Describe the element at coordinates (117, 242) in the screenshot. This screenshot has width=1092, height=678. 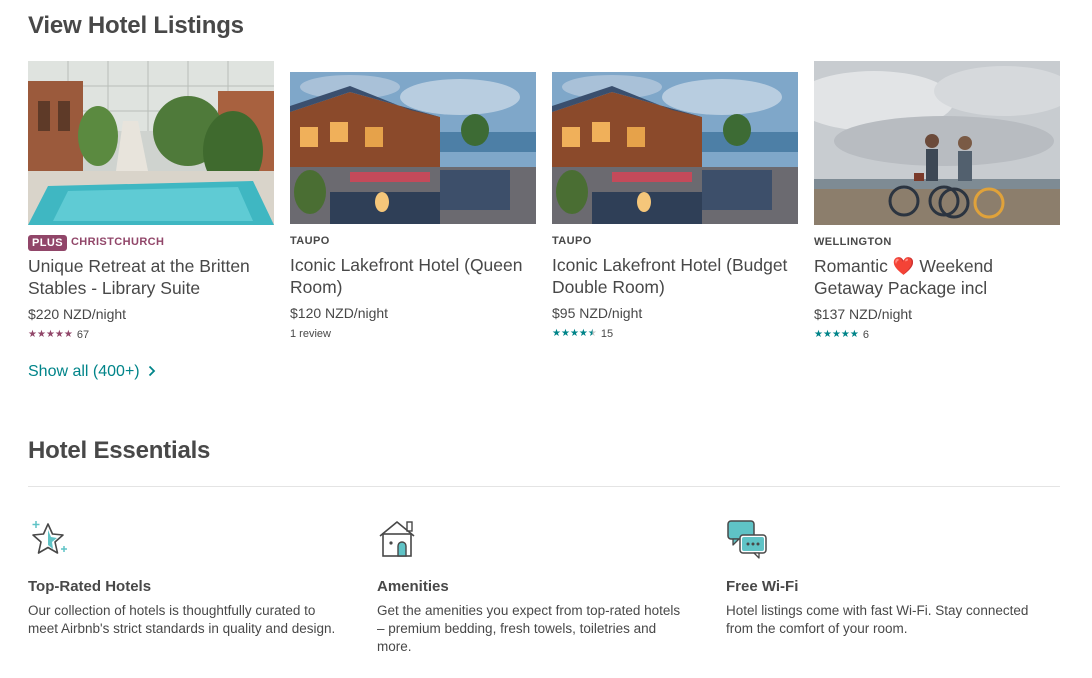
I see `listing-location: CHRISTCHURCH` at that location.